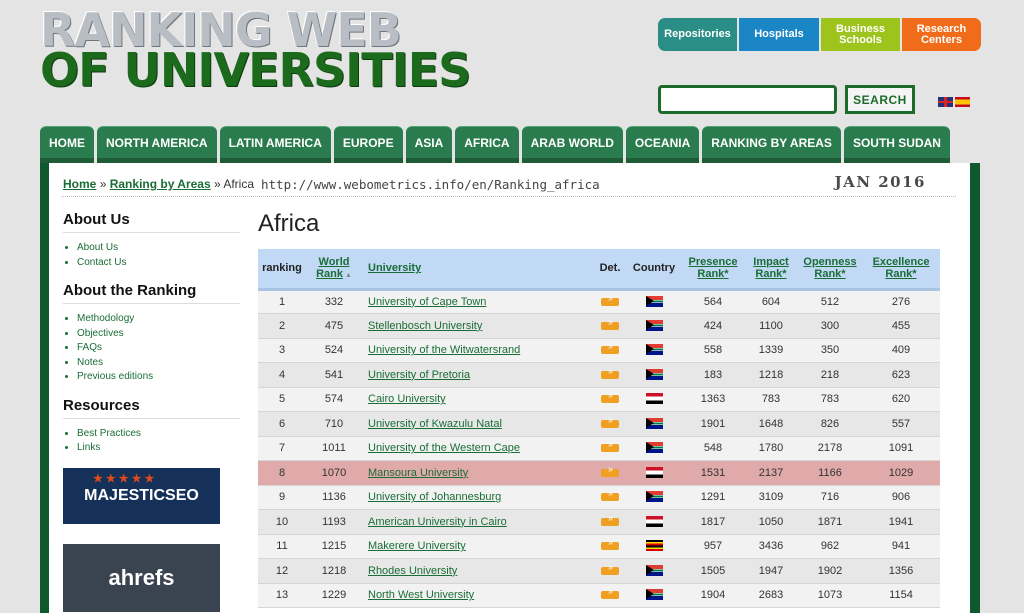  What do you see at coordinates (662, 144) in the screenshot?
I see `tab-oceania: OCEANIA` at bounding box center [662, 144].